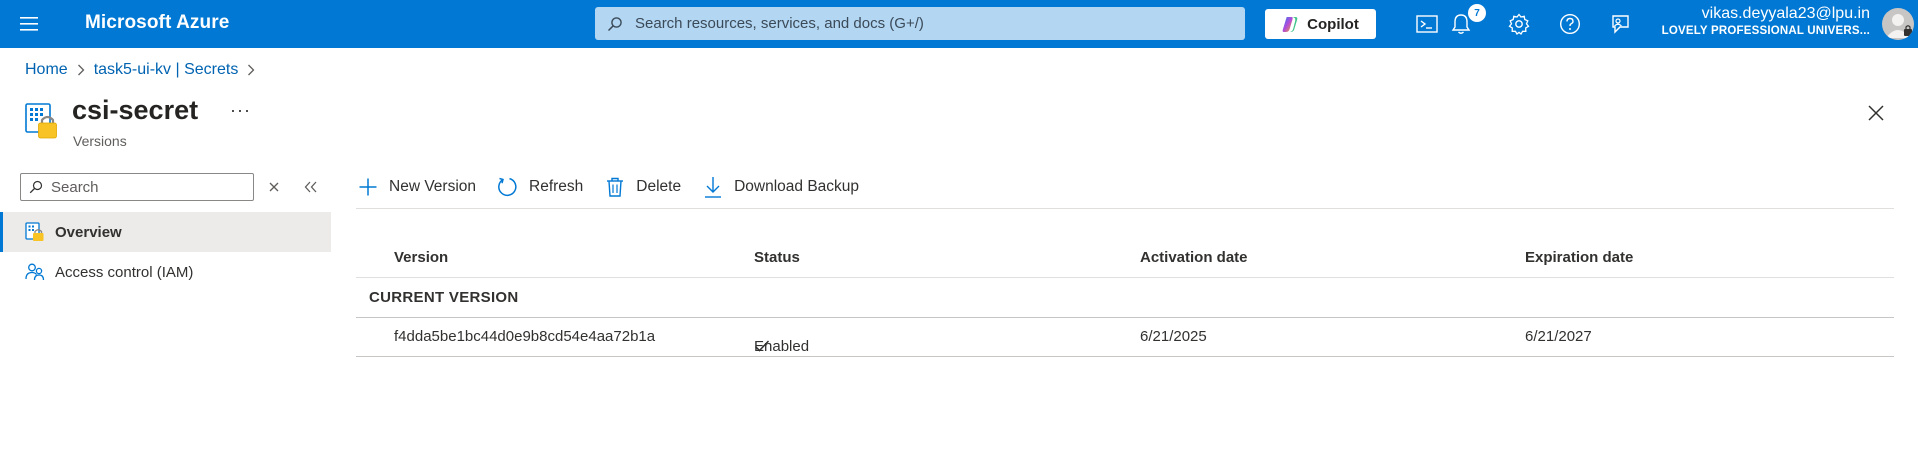  What do you see at coordinates (797, 186) in the screenshot?
I see `download-backup-label: Download Backup` at bounding box center [797, 186].